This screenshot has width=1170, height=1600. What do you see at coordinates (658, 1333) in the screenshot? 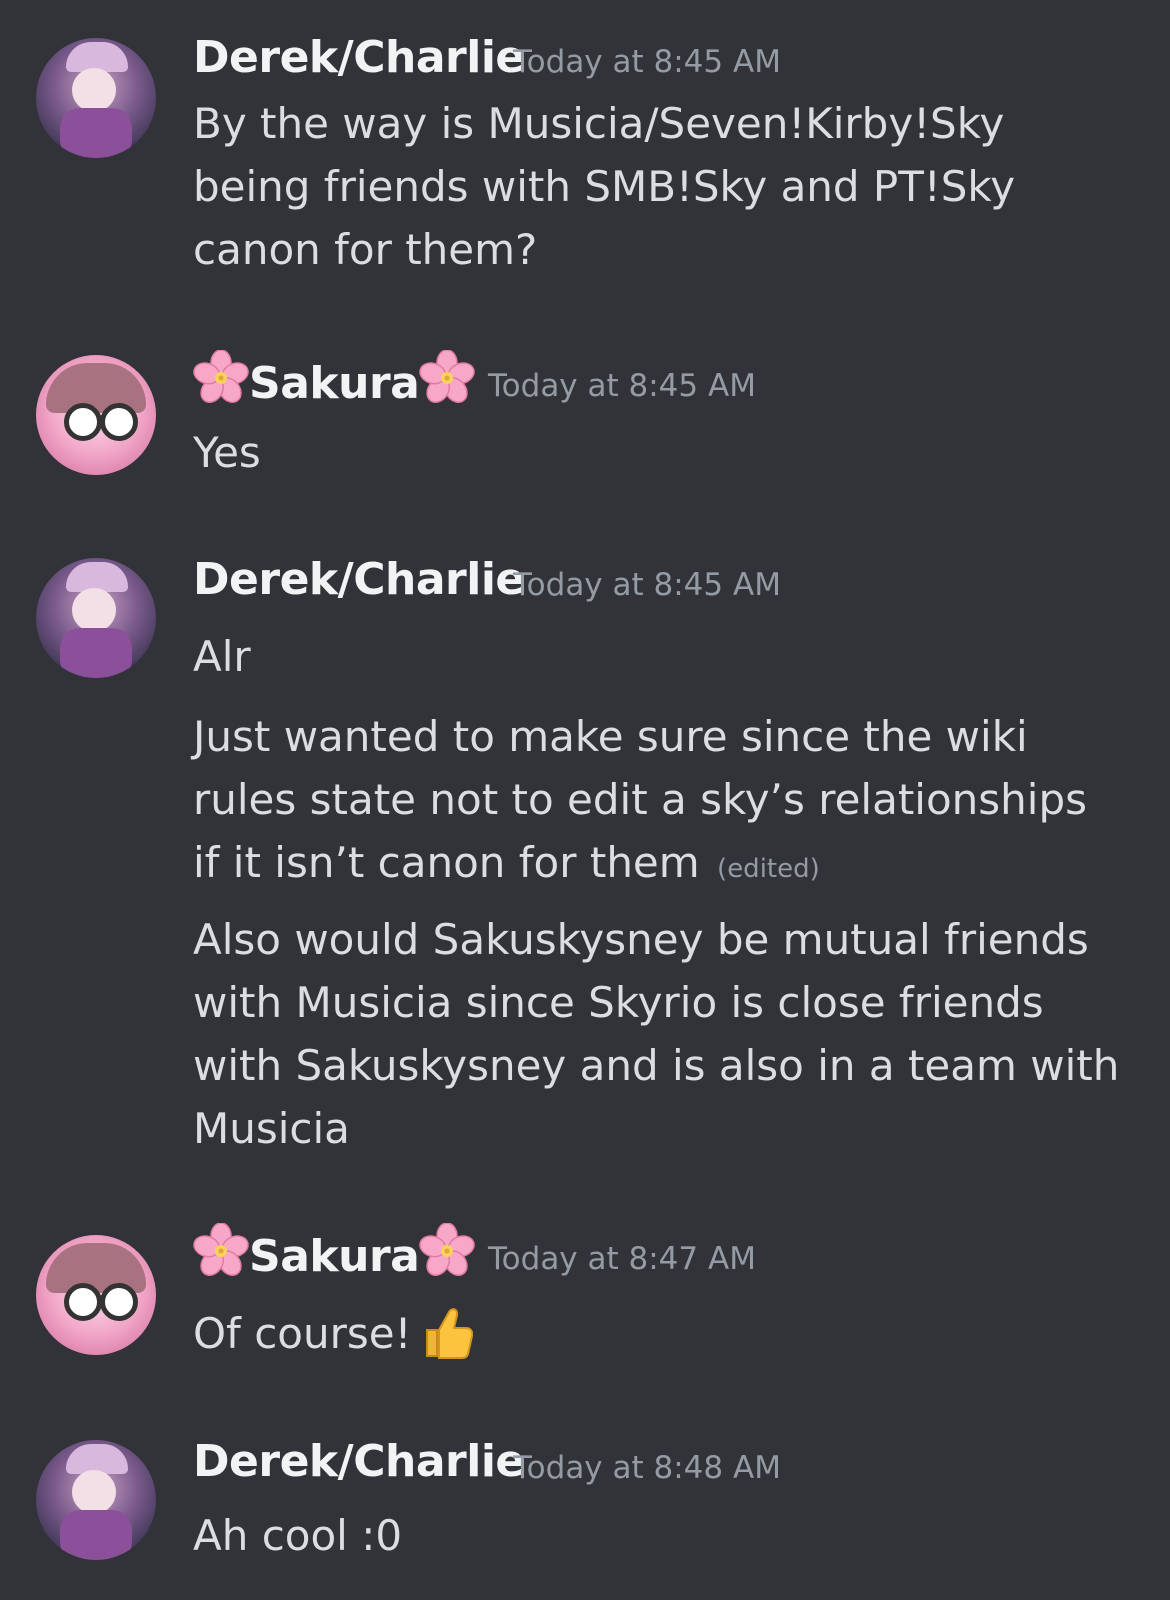
I see `message-text: Of course!` at bounding box center [658, 1333].